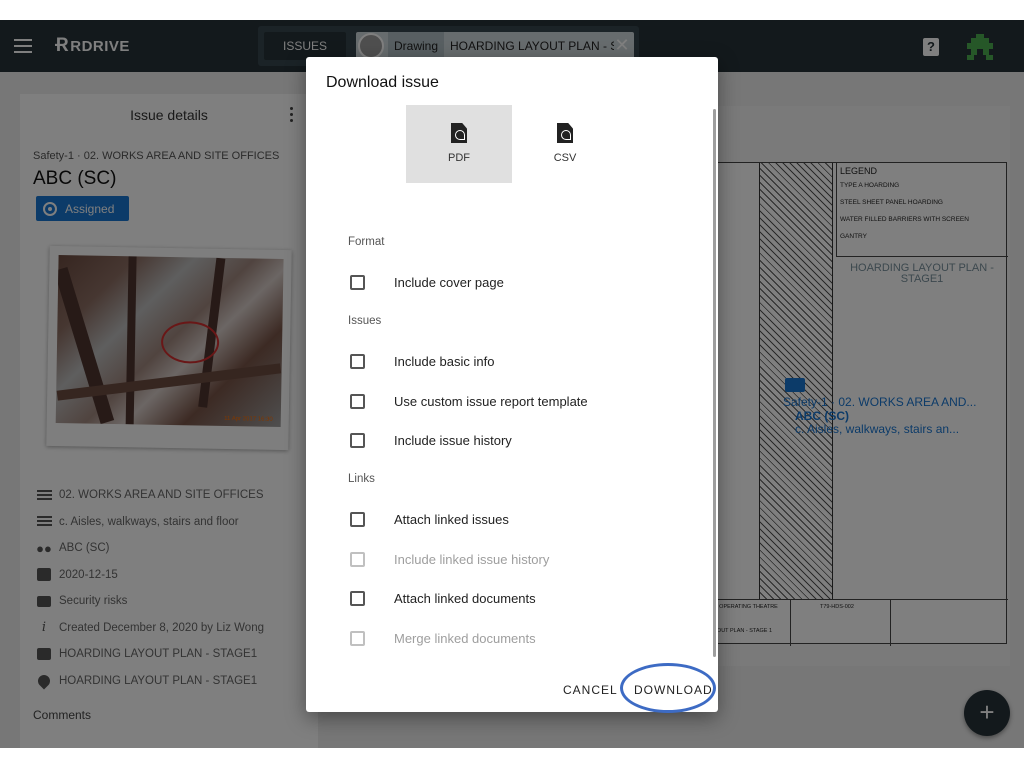 The width and height of the screenshot is (1024, 768). Describe the element at coordinates (469, 401) in the screenshot. I see `option-custom-report-template: Use custom issue report template` at that location.